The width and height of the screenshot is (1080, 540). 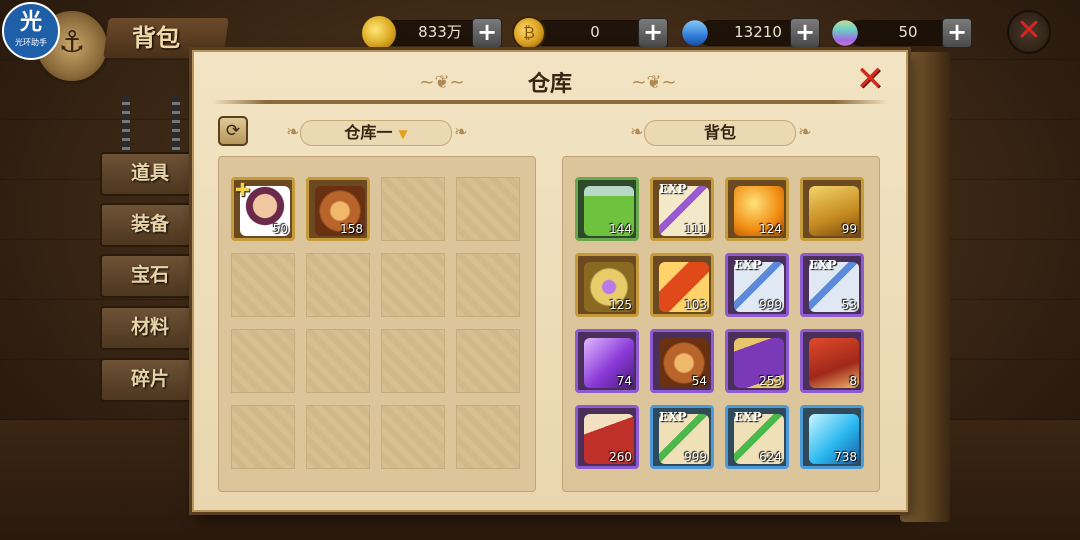 I want to click on diamond-value: 13210, so click(x=758, y=32).